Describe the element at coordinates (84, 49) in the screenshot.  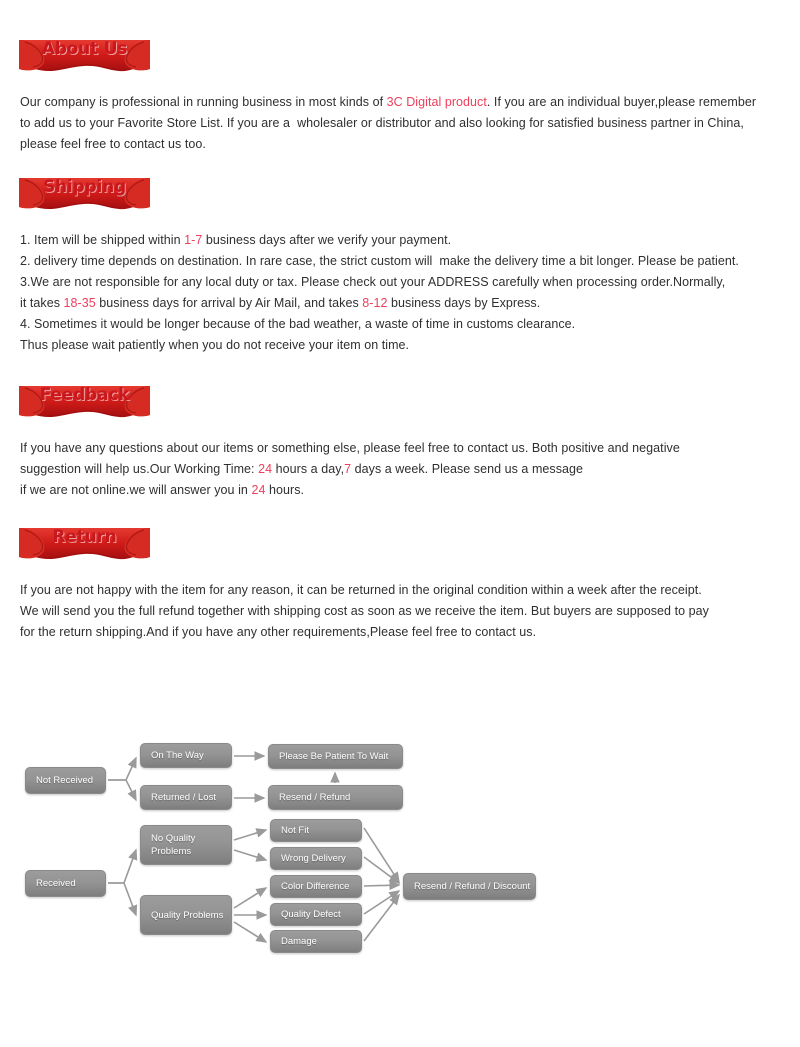
I see `banner-label: About Us` at that location.